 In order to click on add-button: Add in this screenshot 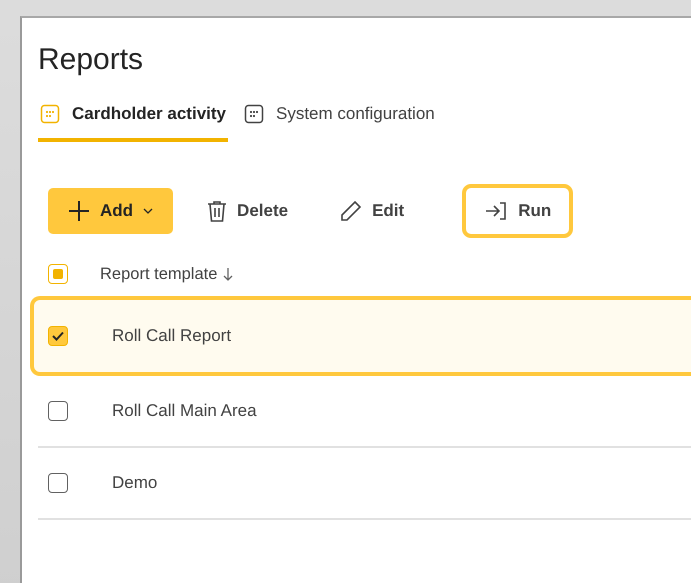, I will do `click(111, 211)`.